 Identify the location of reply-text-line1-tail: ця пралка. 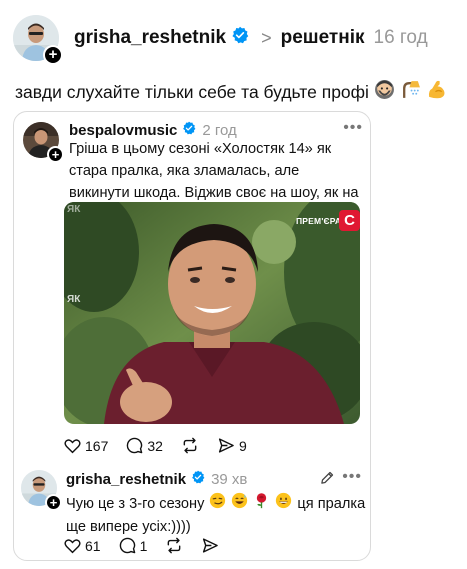
(331, 504).